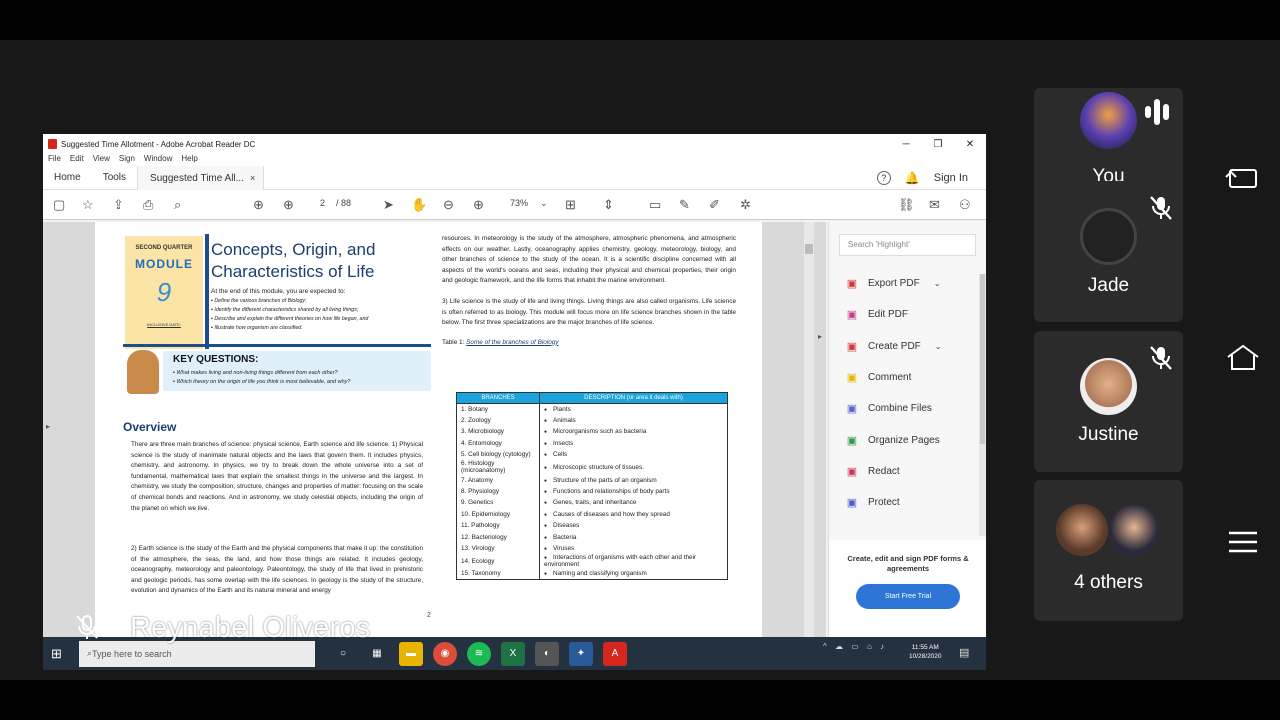  Describe the element at coordinates (1243, 358) in the screenshot. I see `home-screen-icon` at that location.